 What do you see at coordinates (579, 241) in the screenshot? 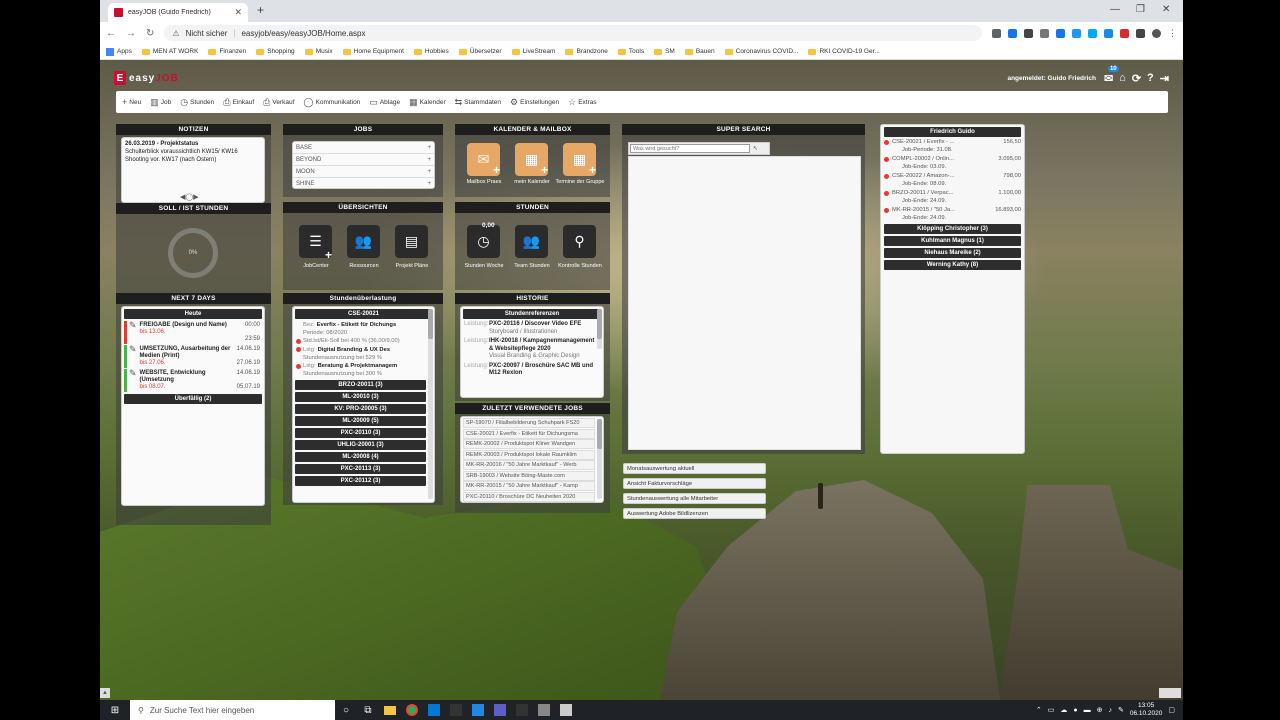
I see `kontrolle-stunden-button: ⚲` at bounding box center [579, 241].